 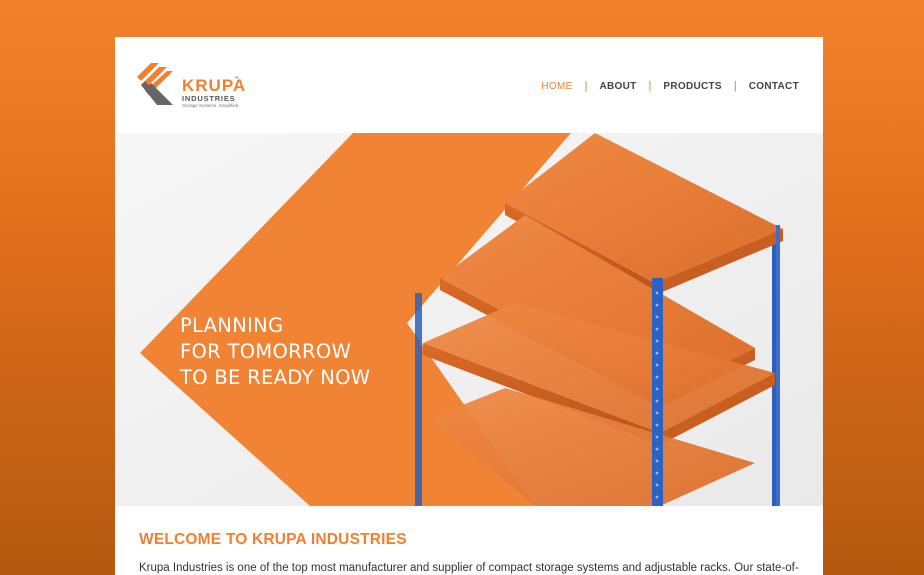 I want to click on logo-subtitle: INDUSTRIES, so click(x=209, y=98).